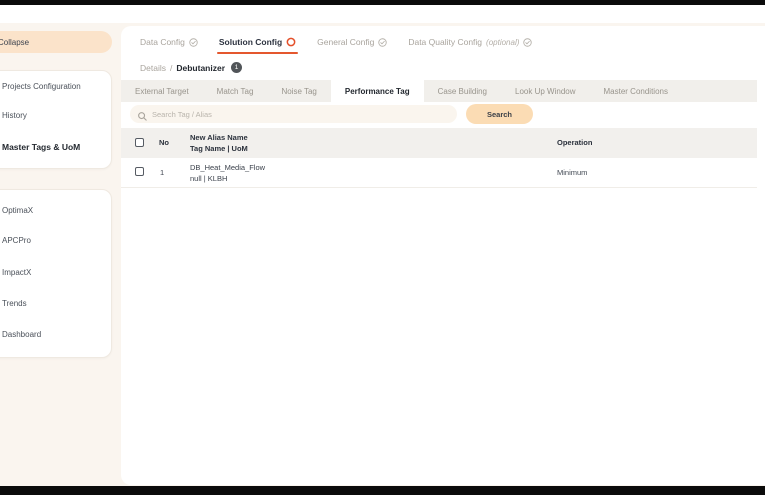 The width and height of the screenshot is (765, 495). Describe the element at coordinates (636, 91) in the screenshot. I see `tab-master-conditions: Master Conditions` at that location.